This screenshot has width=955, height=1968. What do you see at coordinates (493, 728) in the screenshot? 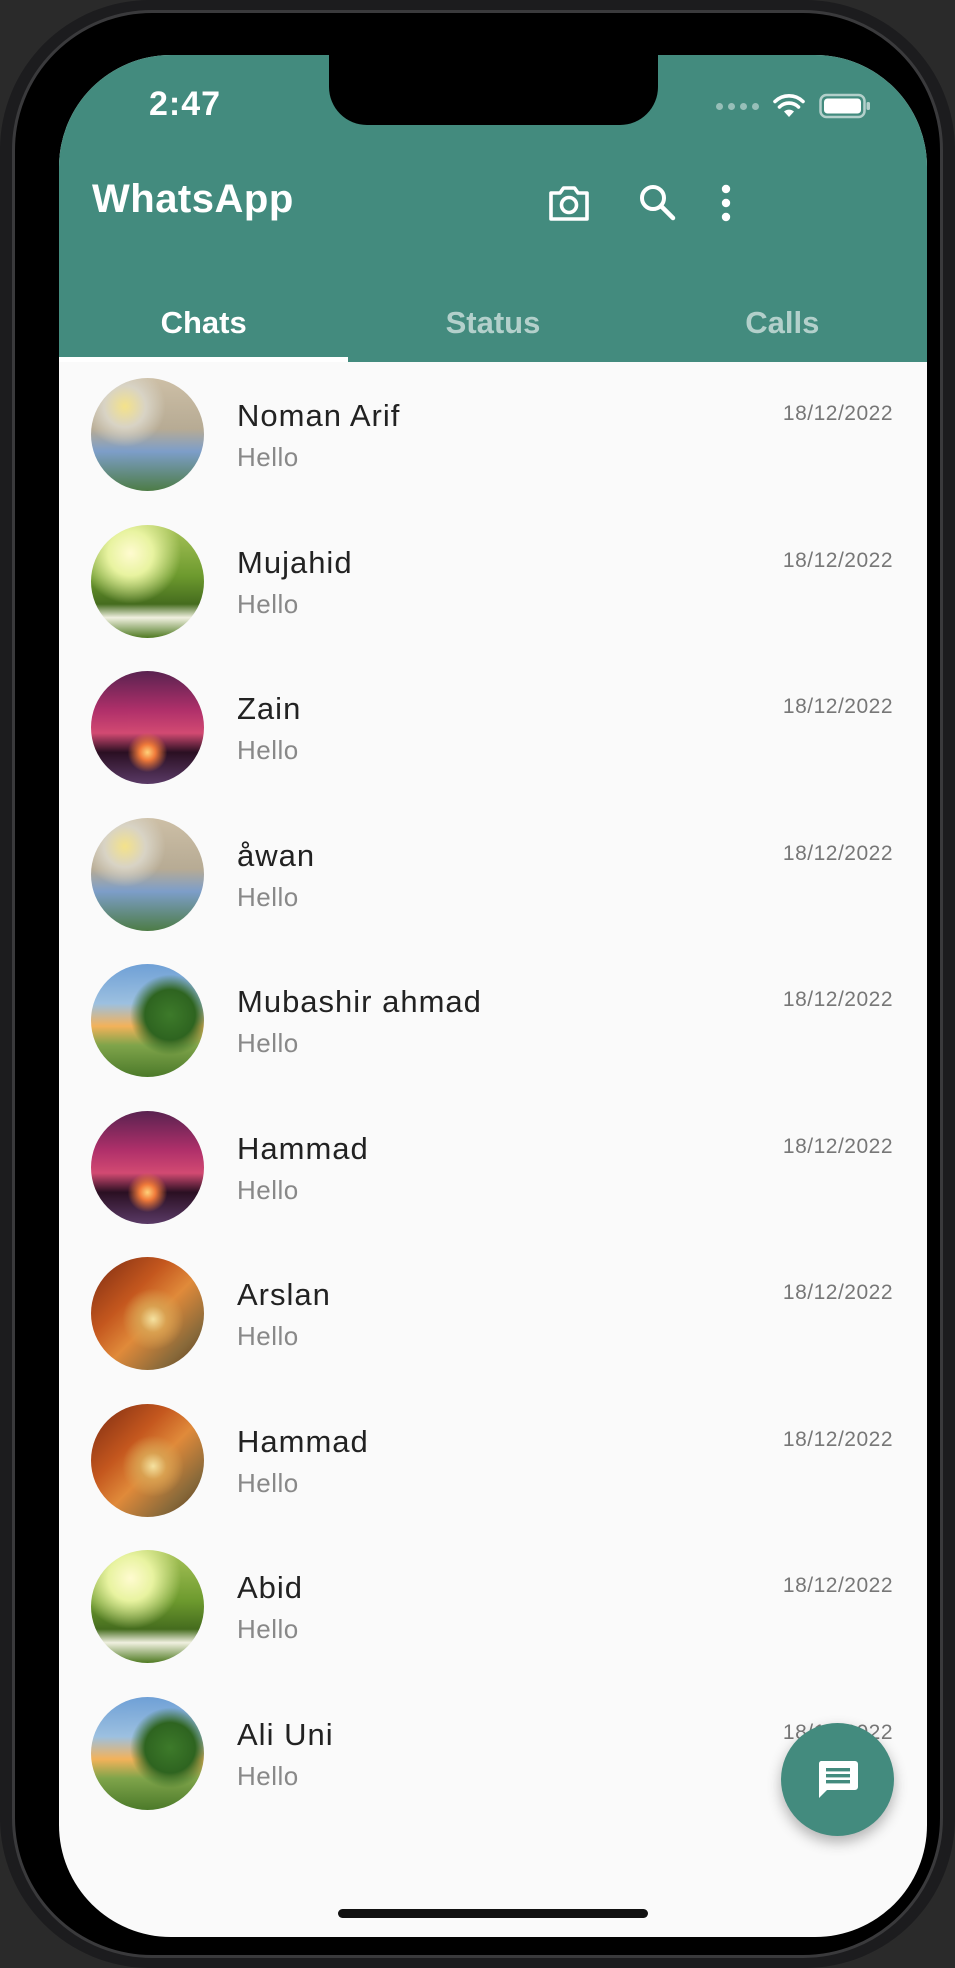
I see `chat-item: Zain Hello 18/12/2022` at bounding box center [493, 728].